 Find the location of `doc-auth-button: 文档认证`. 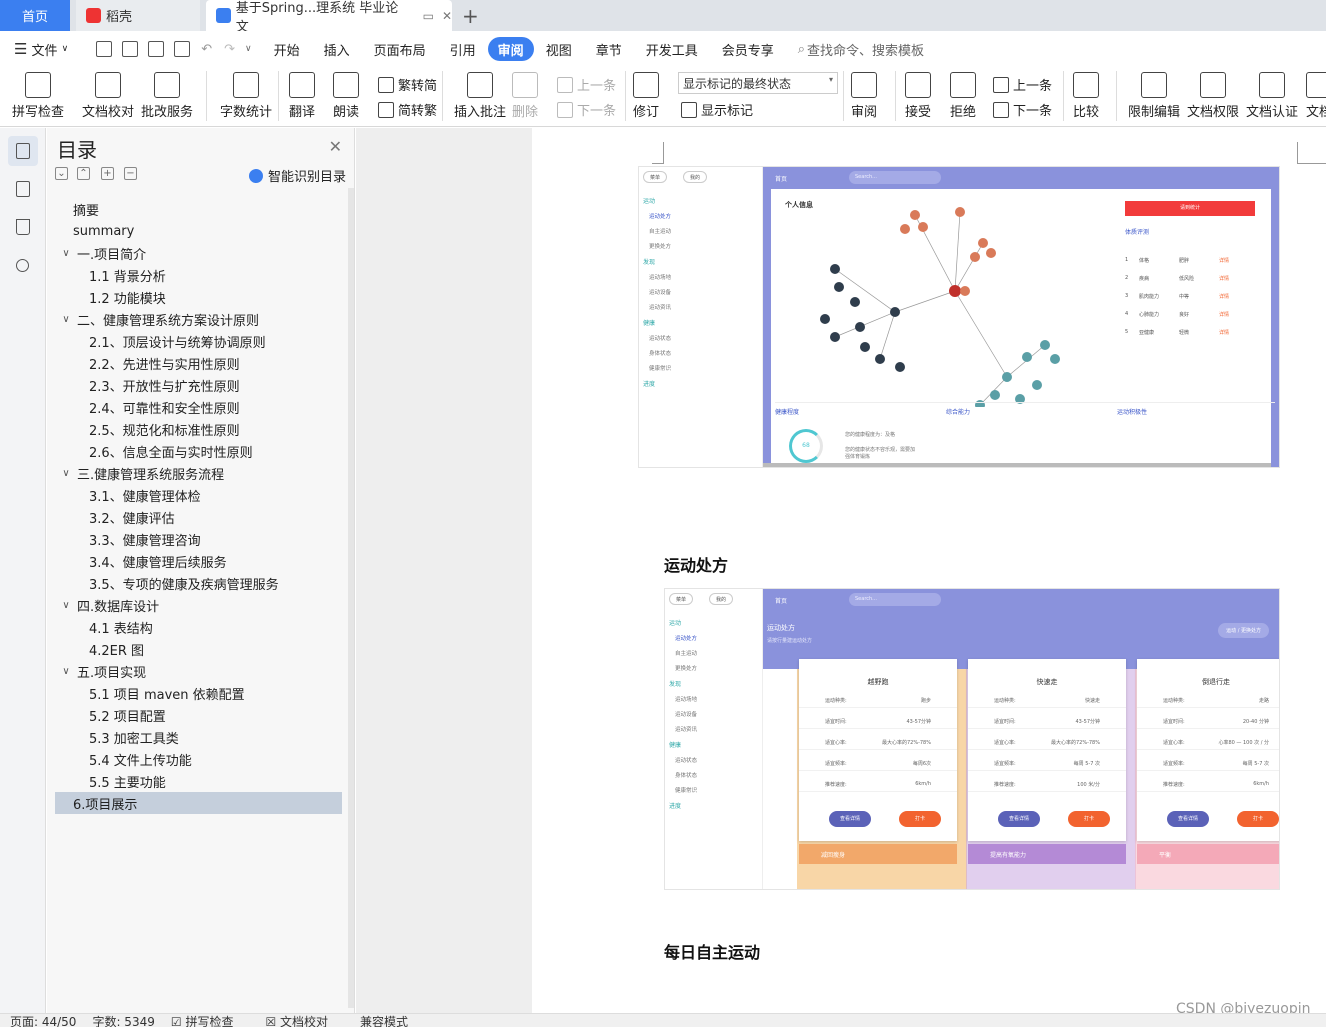

doc-auth-button: 文档认证 is located at coordinates (1272, 93).